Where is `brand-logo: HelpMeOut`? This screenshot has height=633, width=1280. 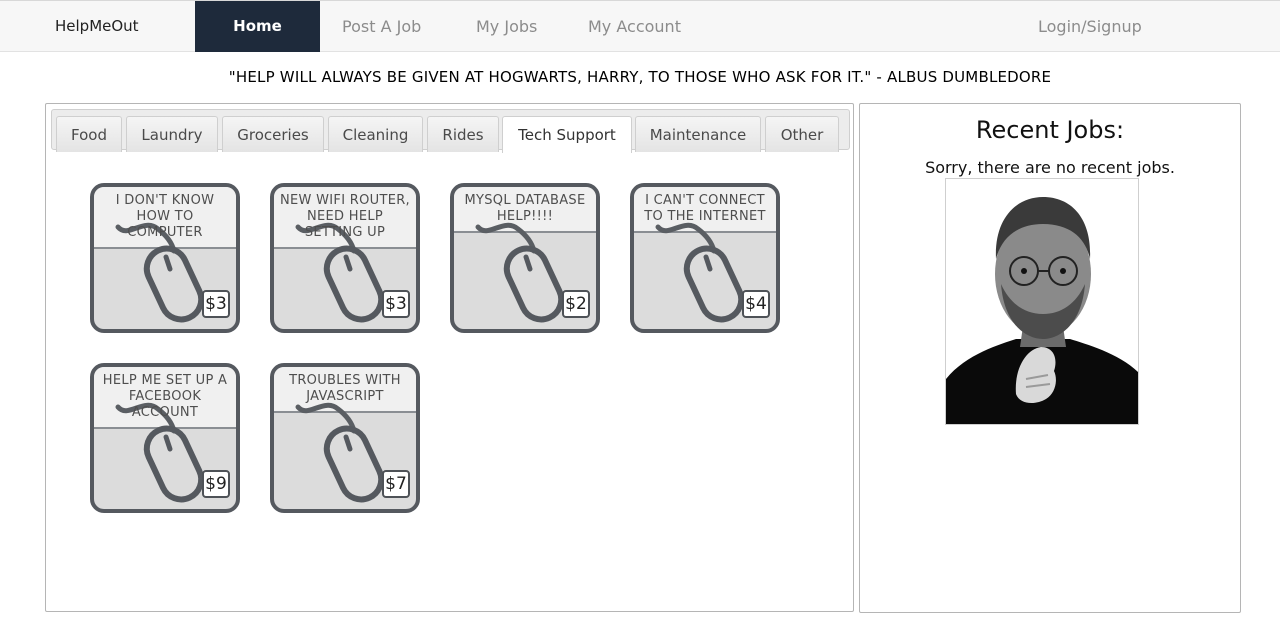
brand-logo: HelpMeOut is located at coordinates (97, 26).